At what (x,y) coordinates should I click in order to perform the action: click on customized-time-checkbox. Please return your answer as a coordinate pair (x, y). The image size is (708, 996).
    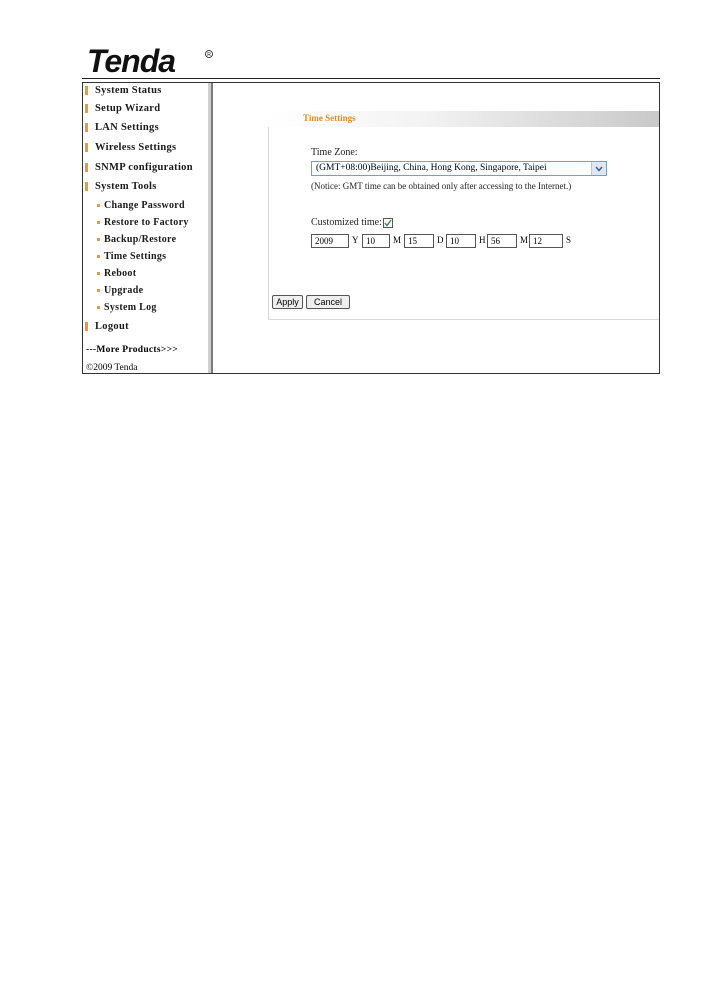
    Looking at the image, I should click on (388, 223).